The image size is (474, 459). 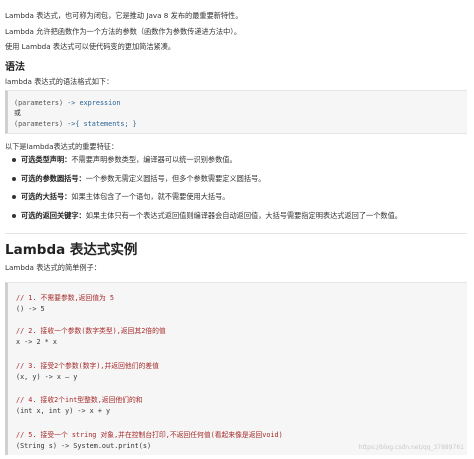 What do you see at coordinates (46, 196) in the screenshot?
I see `feature-term: 可选的大括号：` at bounding box center [46, 196].